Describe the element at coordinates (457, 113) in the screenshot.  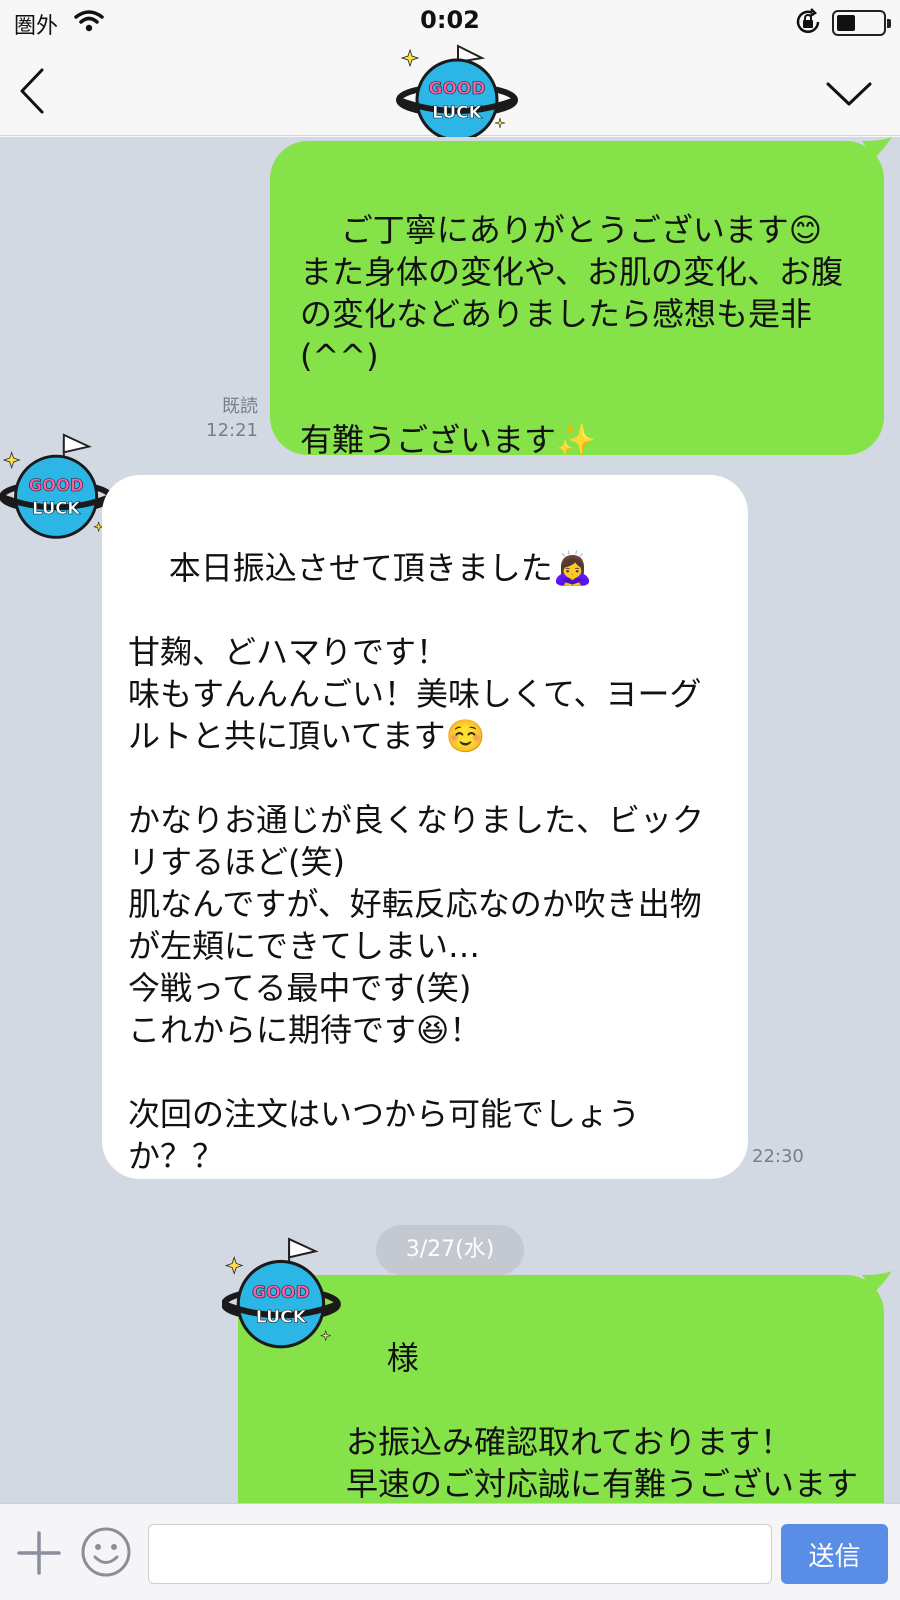
I see `avatar-luck-text: LUCK` at that location.